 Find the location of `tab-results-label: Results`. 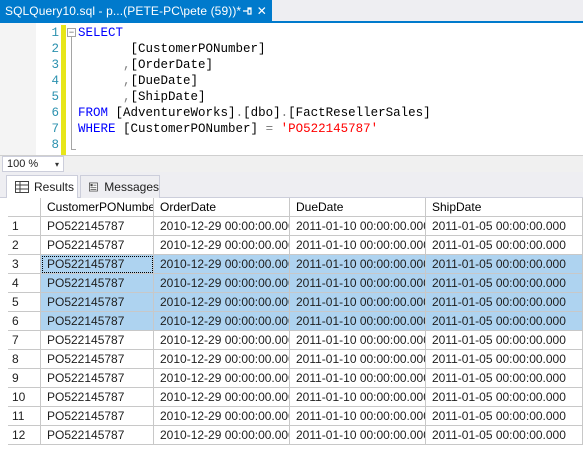

tab-results-label: Results is located at coordinates (54, 187).